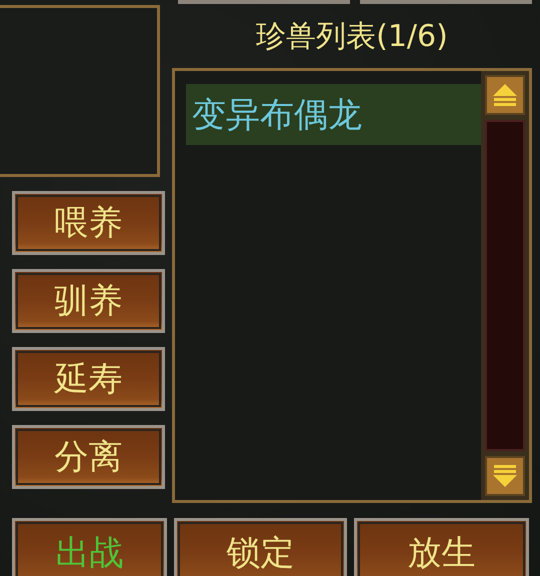  Describe the element at coordinates (505, 95) in the screenshot. I see `scroll-up-button` at that location.